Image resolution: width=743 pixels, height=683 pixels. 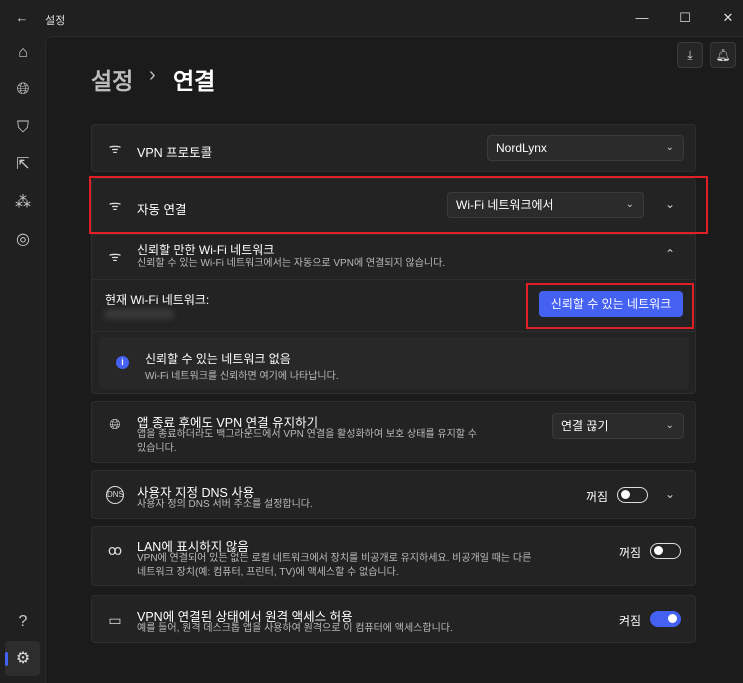 I want to click on wifi-star-icon: ᯤ, so click(x=115, y=148).